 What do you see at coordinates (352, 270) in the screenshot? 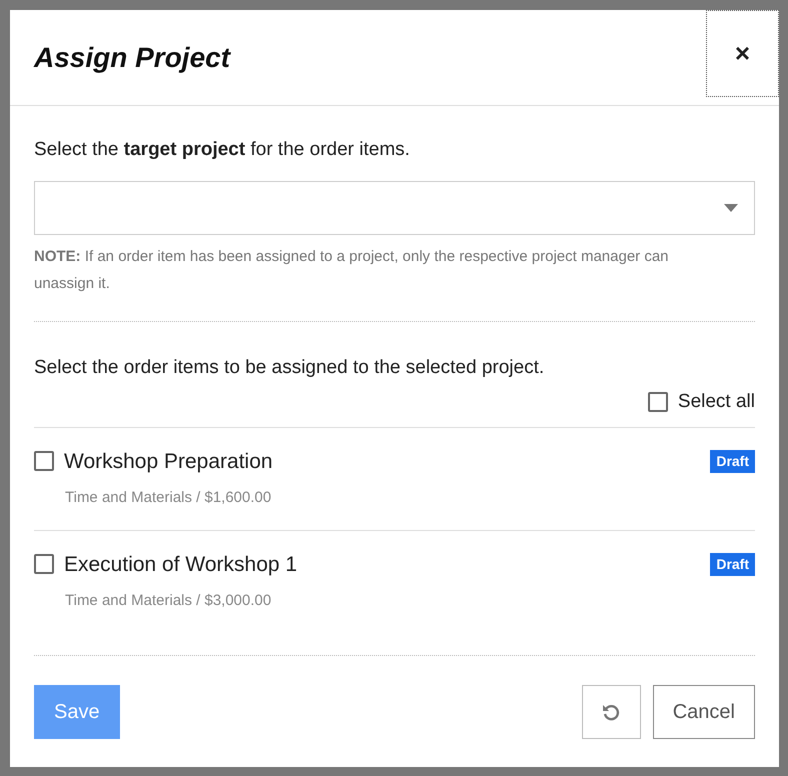
I see `note-text: NOTE: If an order item has been assigned to a project, only the respective project manager can unassign it.` at bounding box center [352, 270].